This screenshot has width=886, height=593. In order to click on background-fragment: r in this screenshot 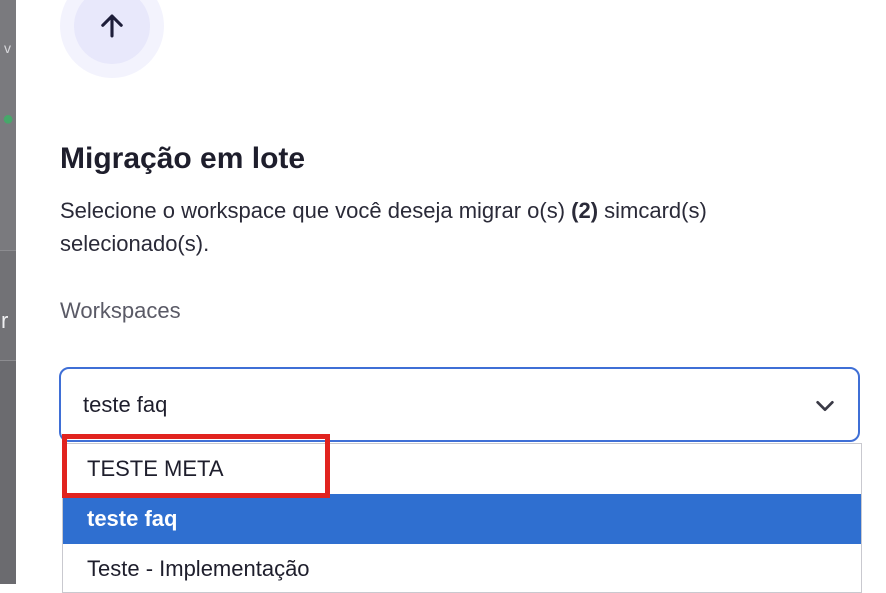, I will do `click(5, 320)`.